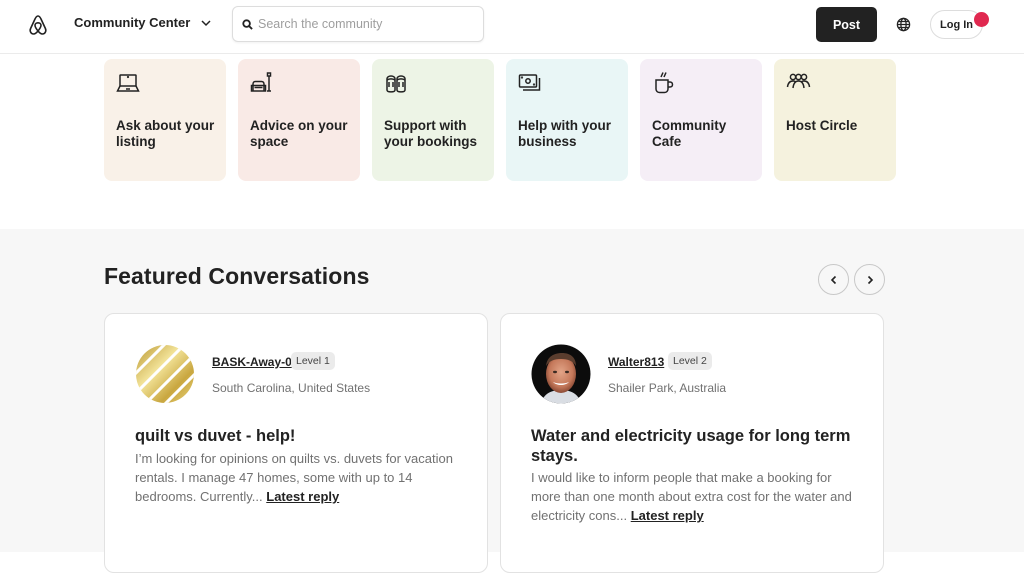 Image resolution: width=1024 pixels, height=573 pixels. Describe the element at coordinates (300, 436) in the screenshot. I see `conversation-title: quilt vs duvet - help!` at that location.